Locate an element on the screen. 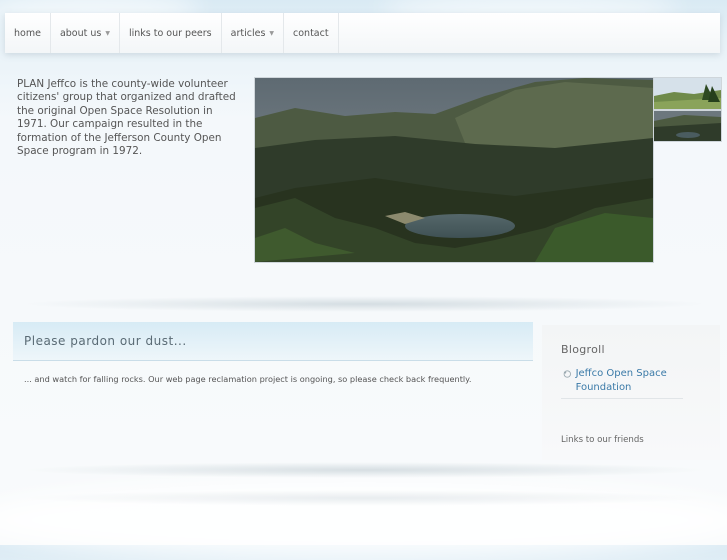  nav-contact: contact is located at coordinates (311, 33).